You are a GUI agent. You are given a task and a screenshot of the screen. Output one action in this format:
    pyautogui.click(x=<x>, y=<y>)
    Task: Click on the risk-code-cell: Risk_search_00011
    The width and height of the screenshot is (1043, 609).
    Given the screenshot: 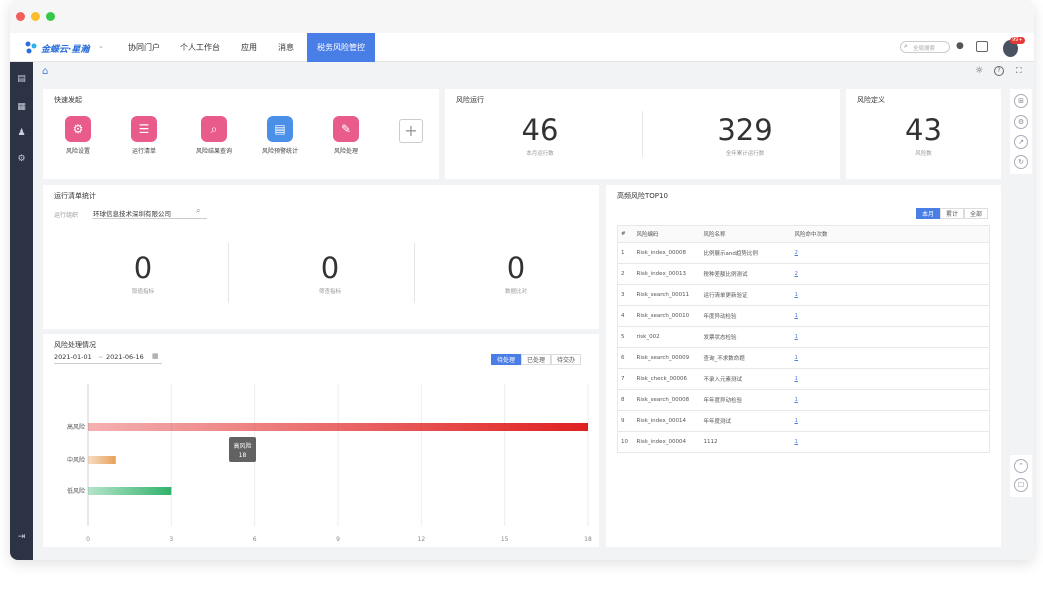 What is the action you would take?
    pyautogui.click(x=667, y=295)
    